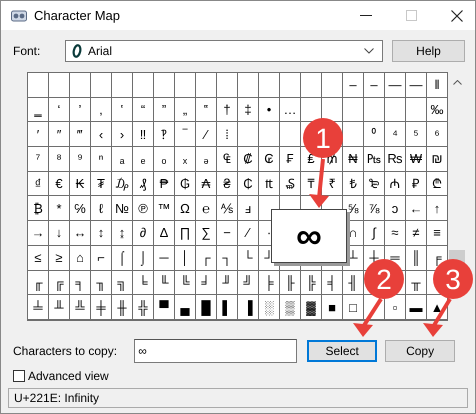 The image size is (476, 414). Describe the element at coordinates (65, 351) in the screenshot. I see `characters-to-copy-label: Characters to copy:` at that location.